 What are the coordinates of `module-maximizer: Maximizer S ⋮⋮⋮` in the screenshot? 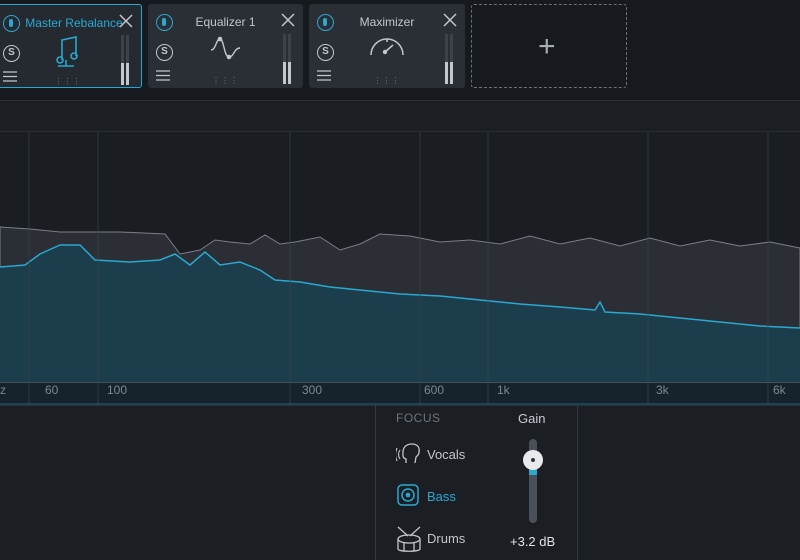 It's located at (387, 46).